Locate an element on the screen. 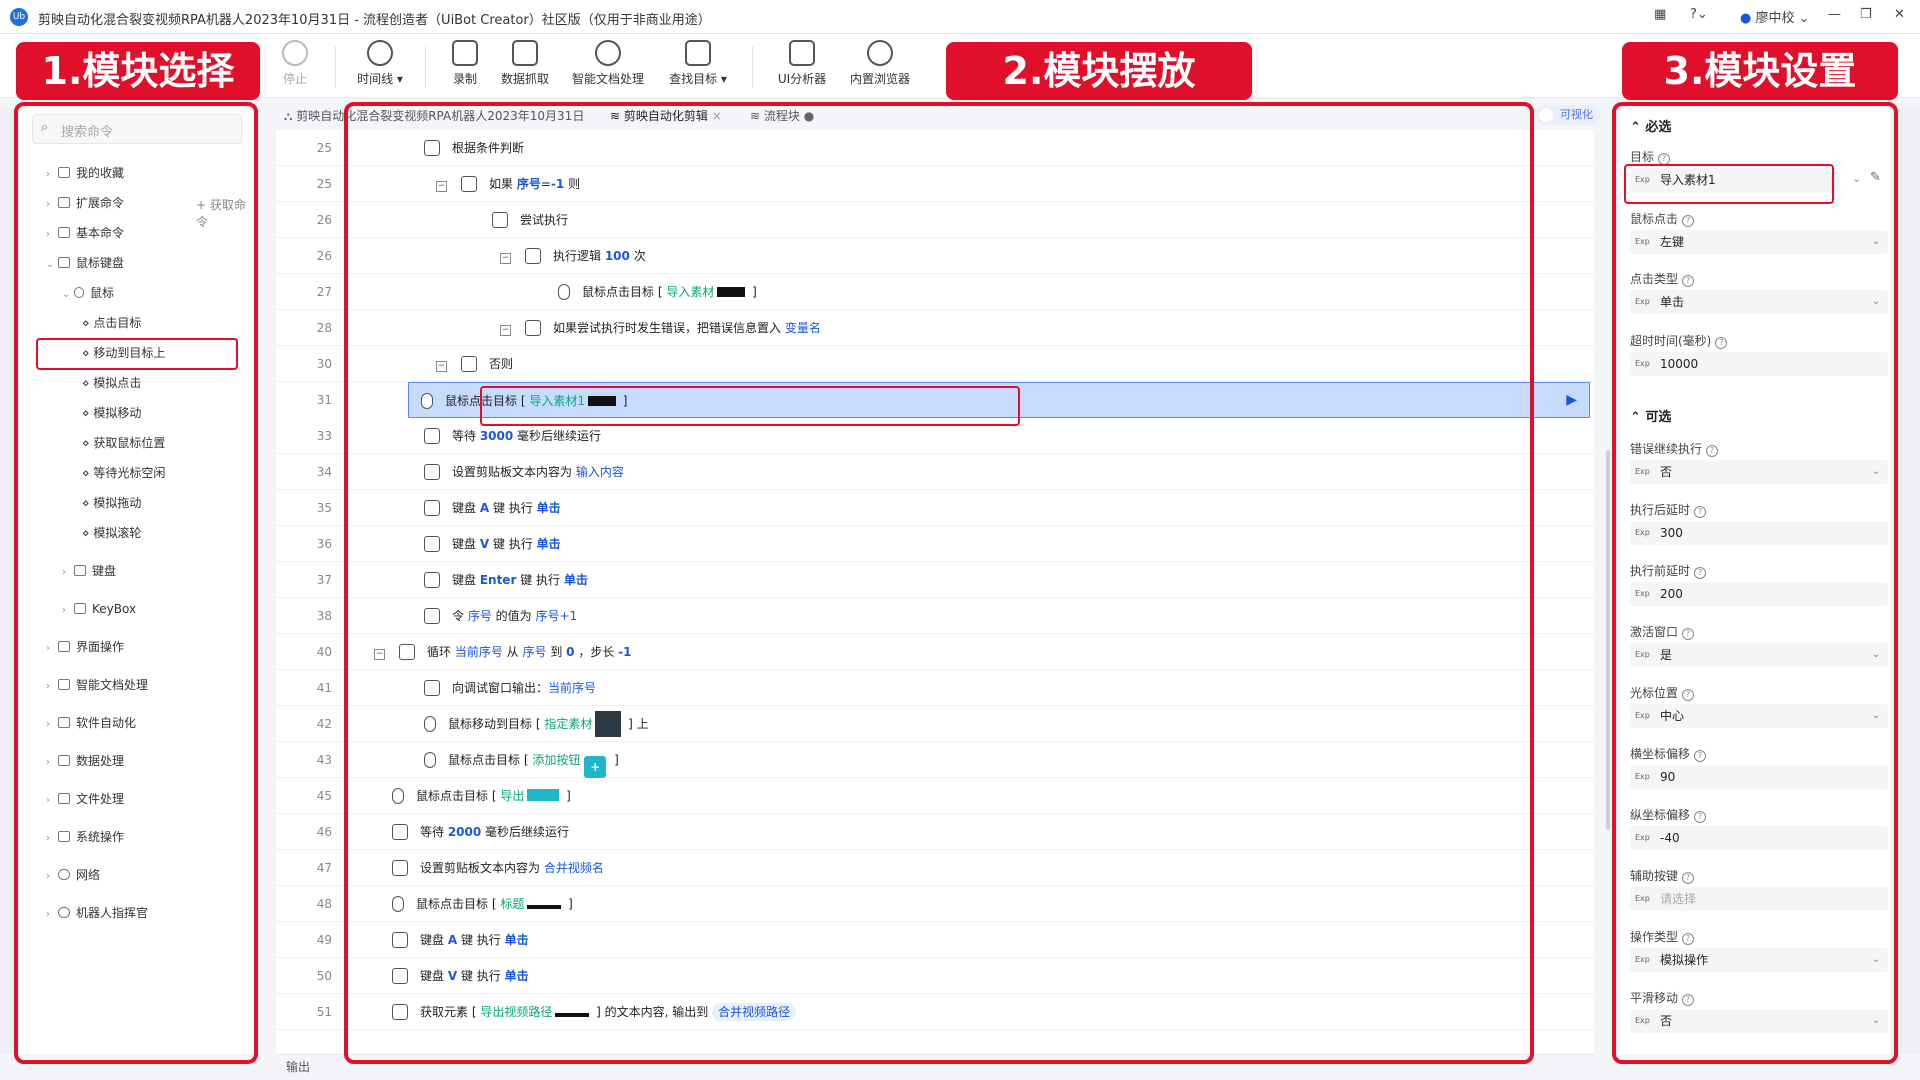  user-name: 廖中校 is located at coordinates (1775, 18).